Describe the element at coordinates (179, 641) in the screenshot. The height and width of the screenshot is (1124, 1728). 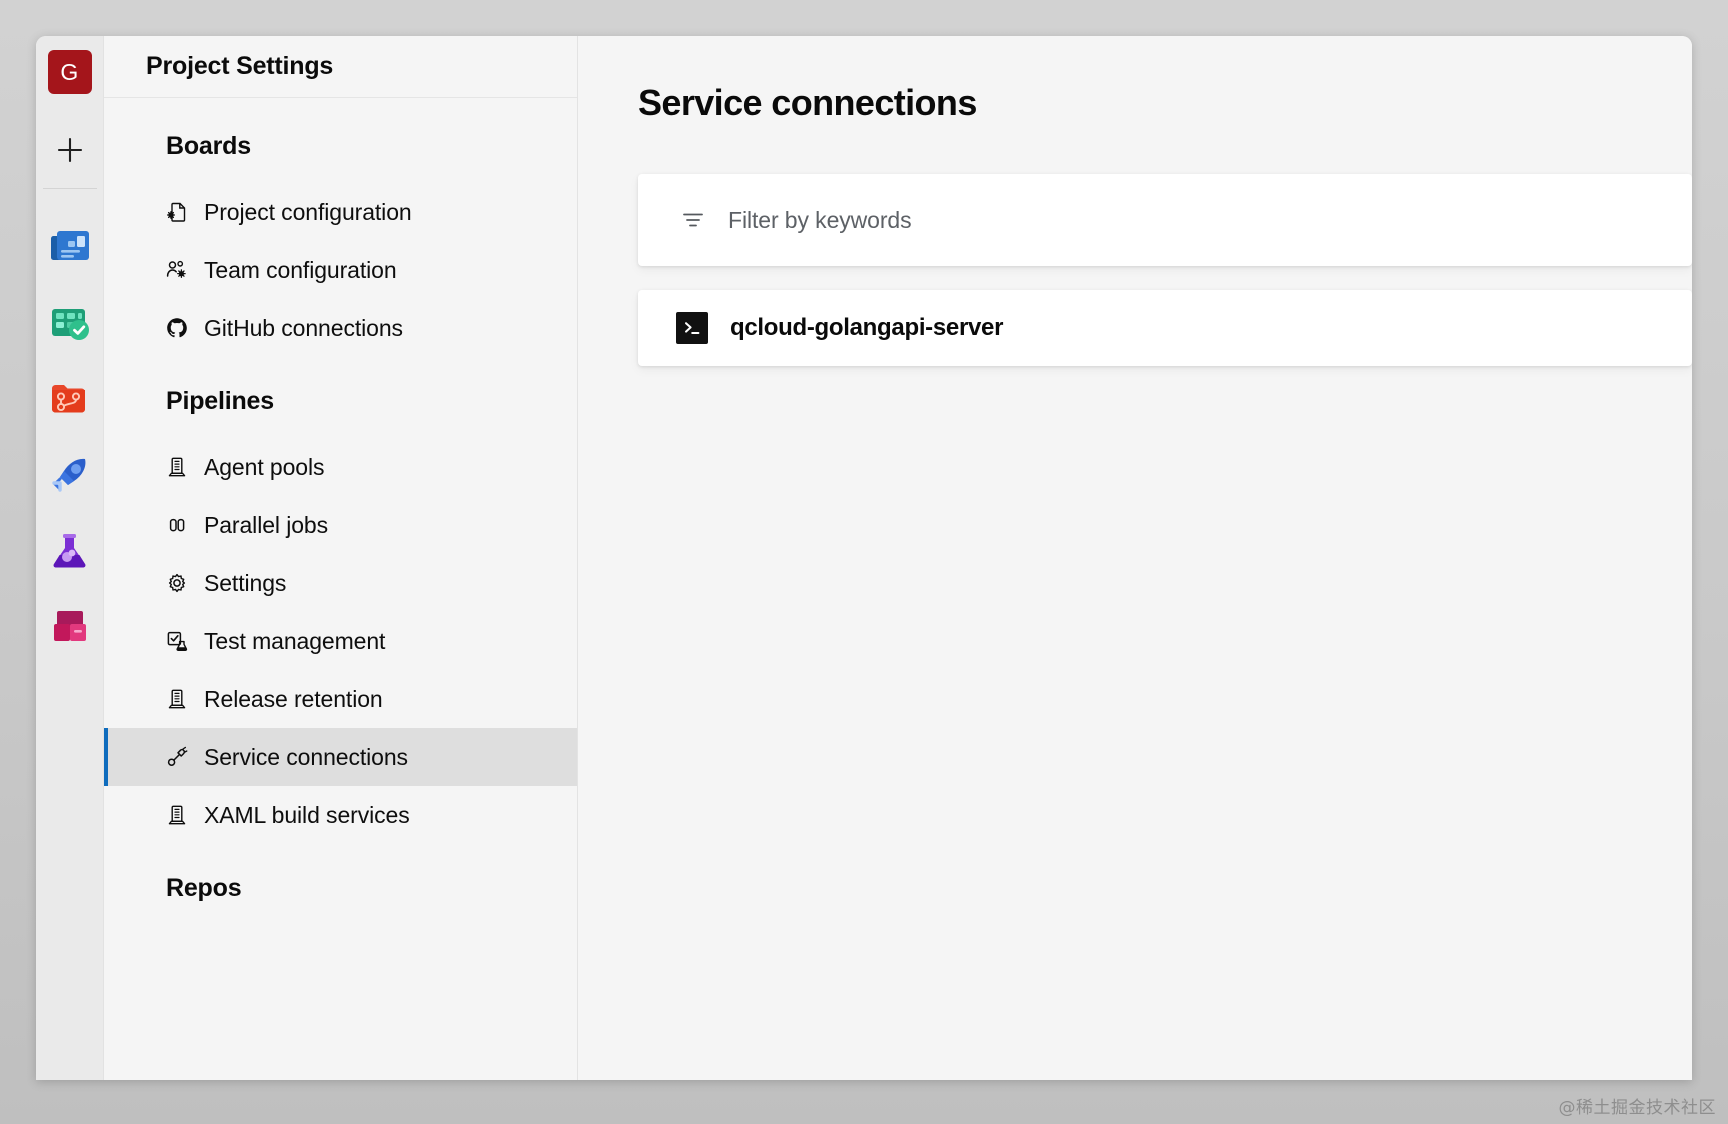
I see `test-beaker-check-icon` at that location.